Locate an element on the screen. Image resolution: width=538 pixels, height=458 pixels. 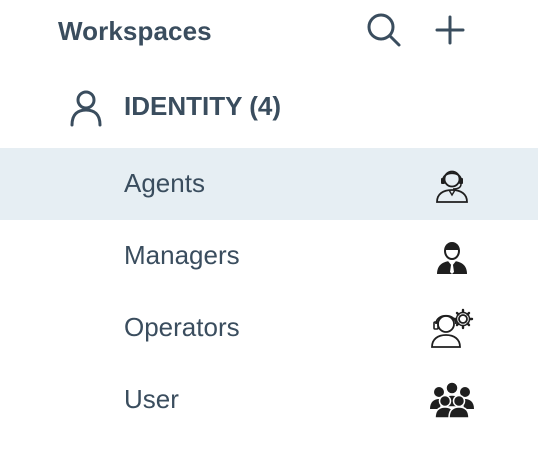
headset-agent-icon is located at coordinates (452, 184).